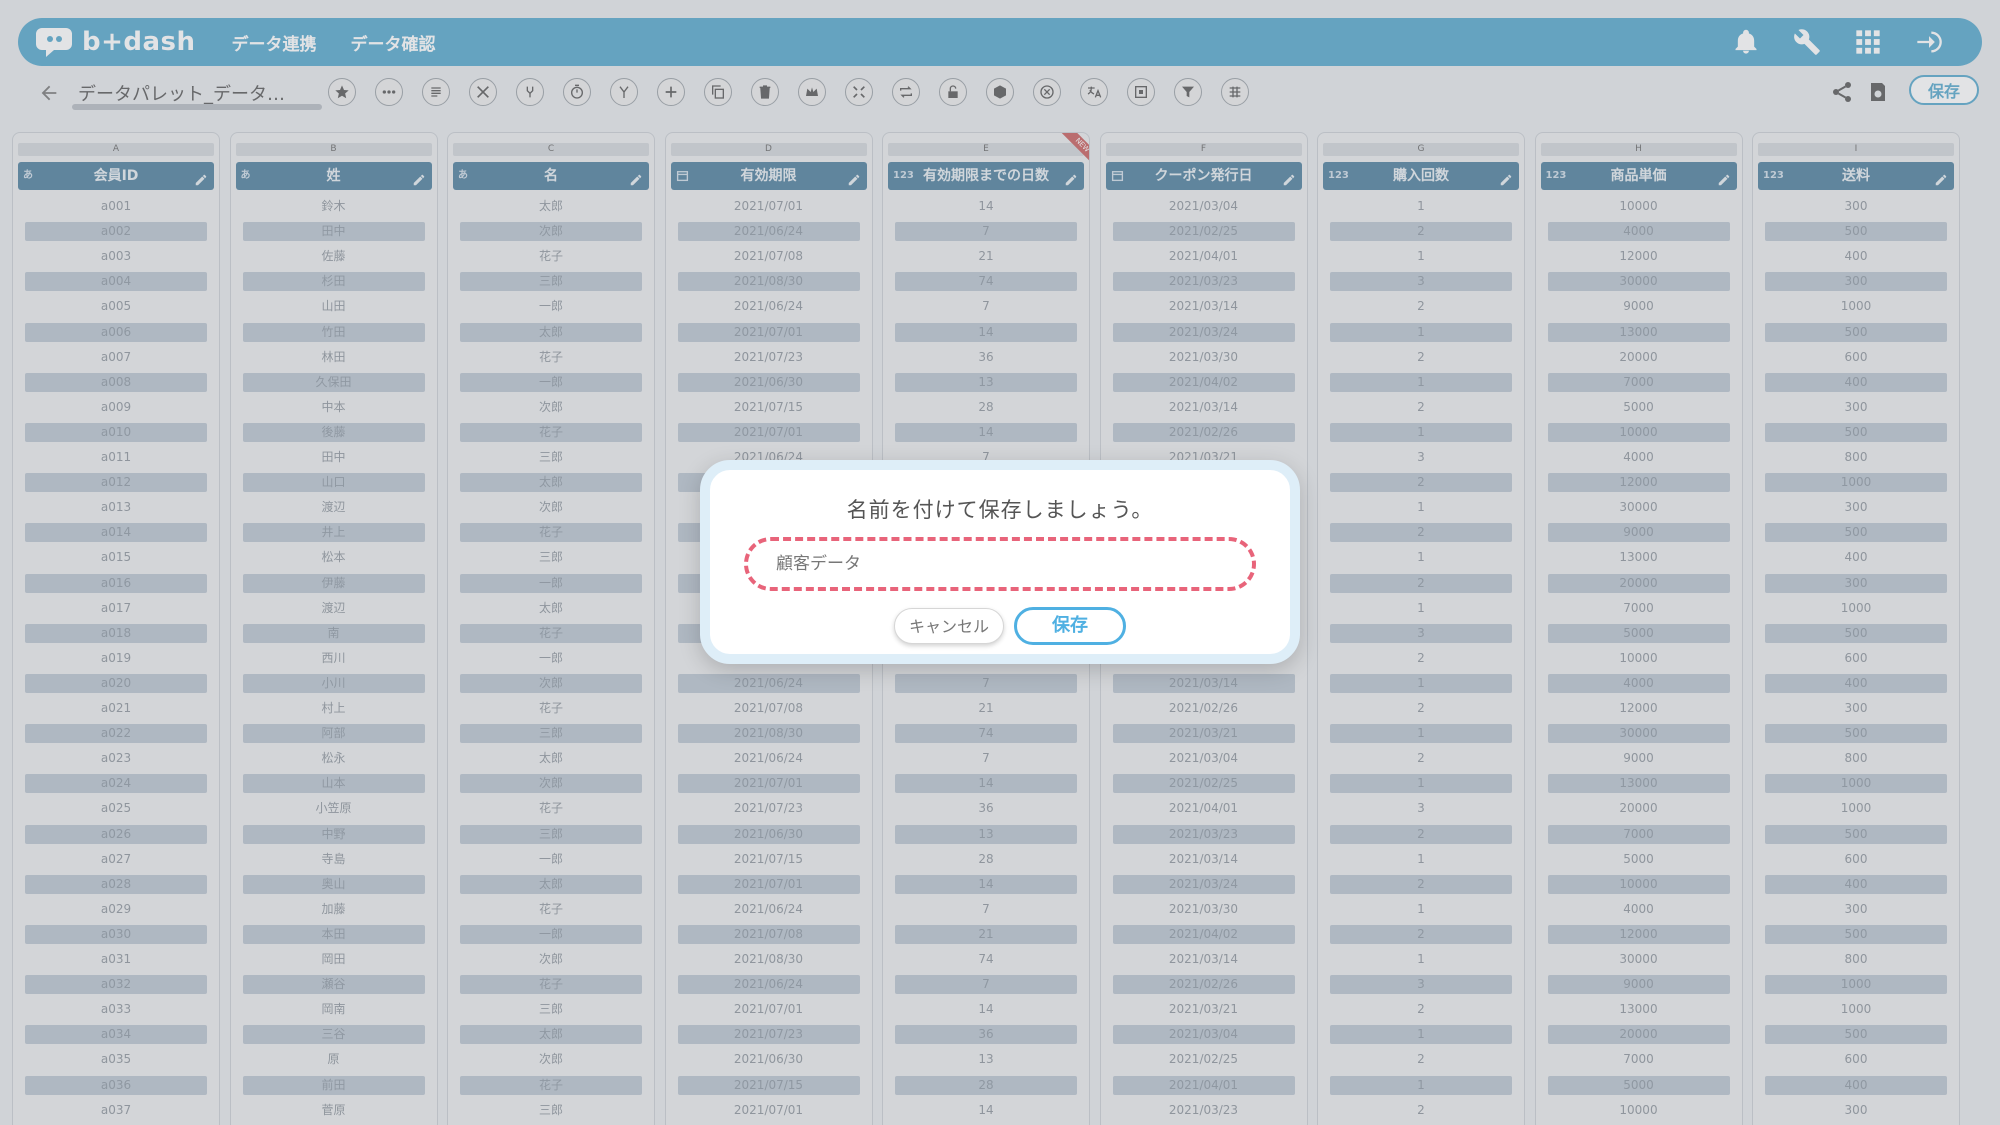  I want to click on dialog-save-button: 保存, so click(1070, 626).